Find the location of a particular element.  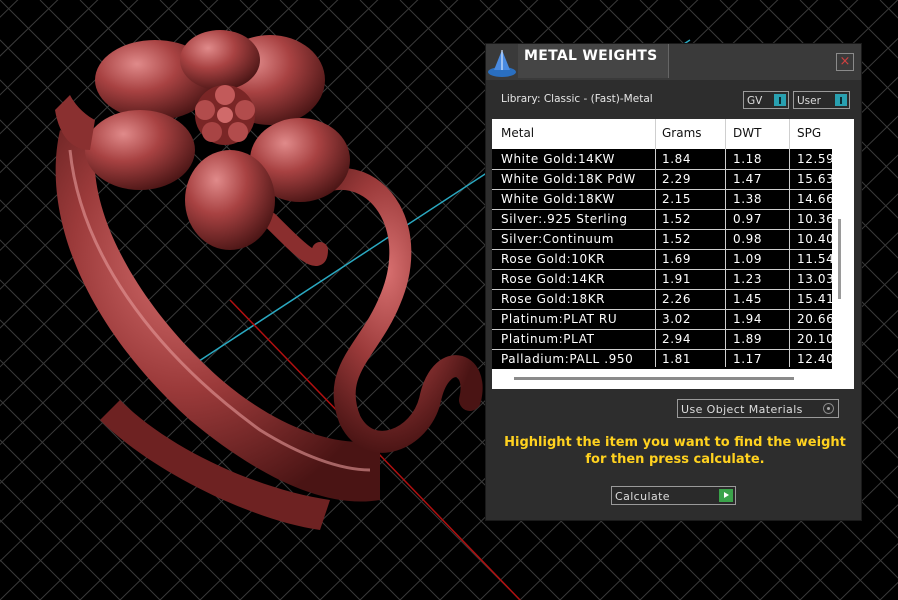

cell-spg: 13.03 is located at coordinates (816, 279).